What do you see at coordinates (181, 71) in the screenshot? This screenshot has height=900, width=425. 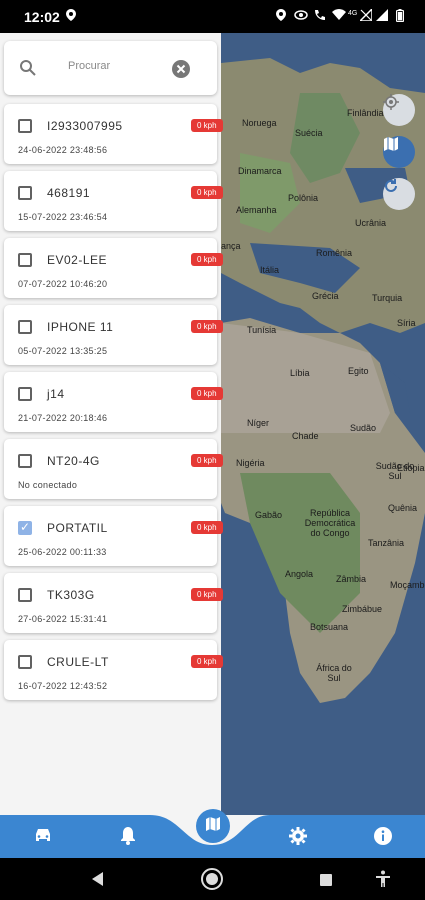 I see `clear-icon` at bounding box center [181, 71].